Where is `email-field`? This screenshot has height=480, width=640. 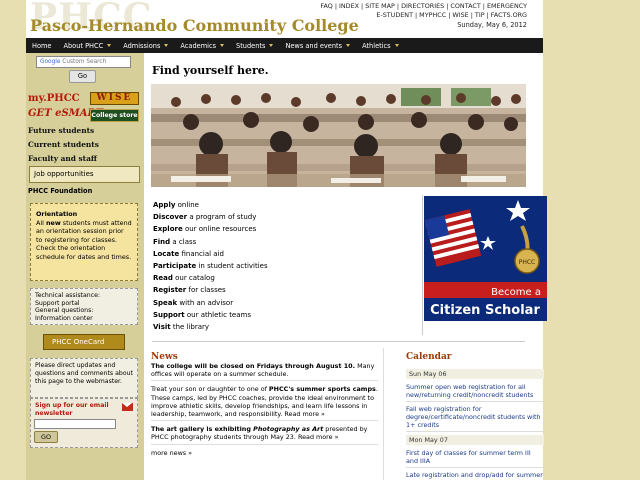
email-field is located at coordinates (75, 424).